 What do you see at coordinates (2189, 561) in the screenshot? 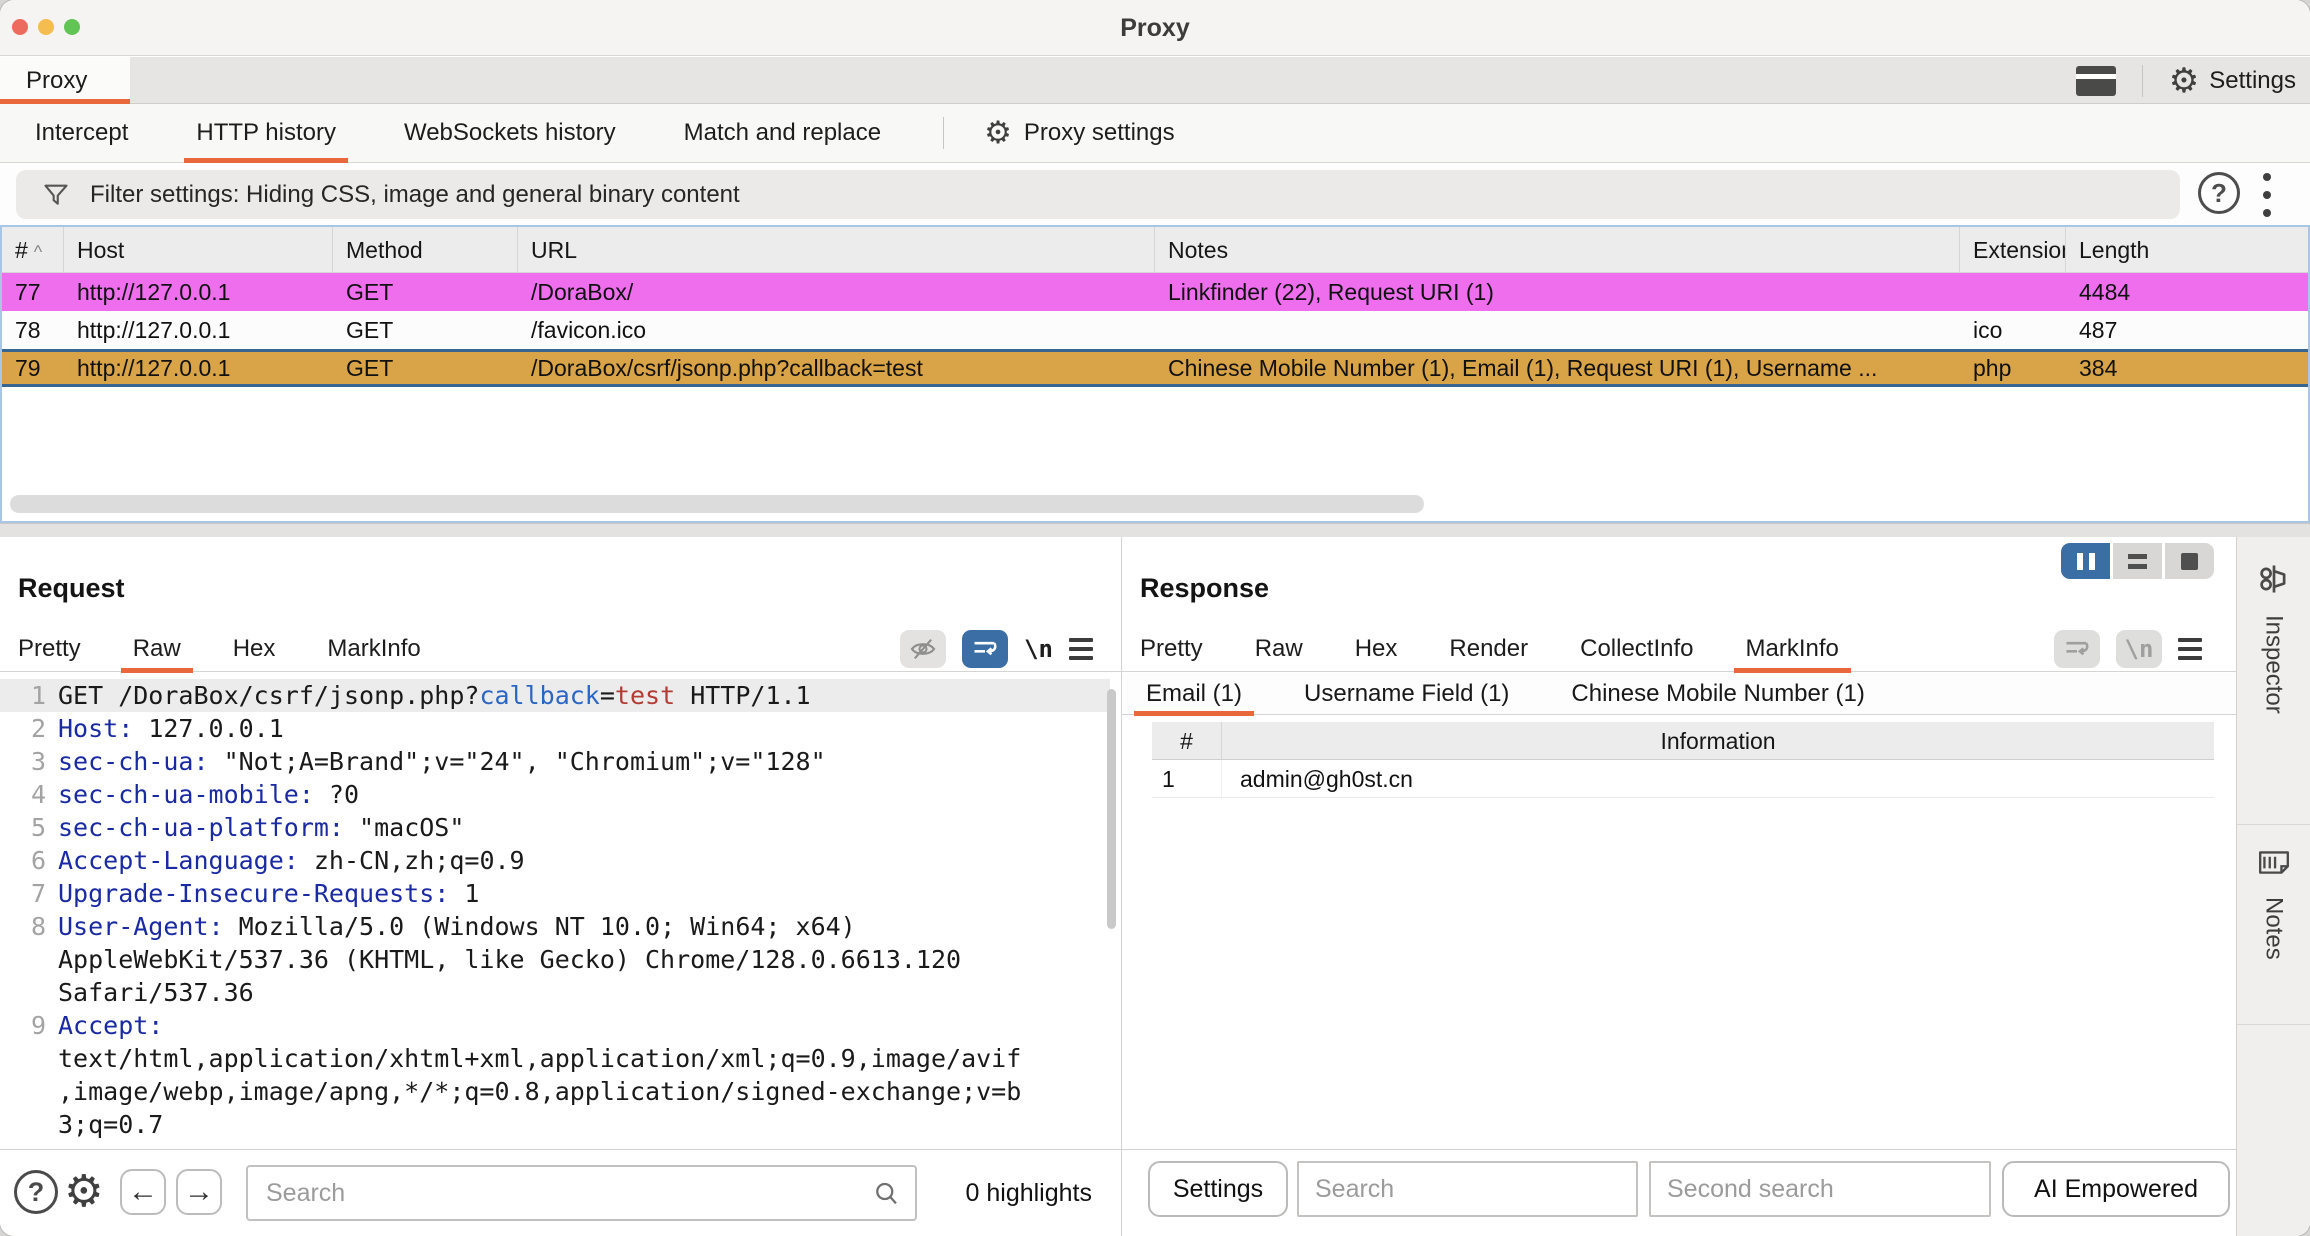
I see `fullscreen-view-button` at bounding box center [2189, 561].